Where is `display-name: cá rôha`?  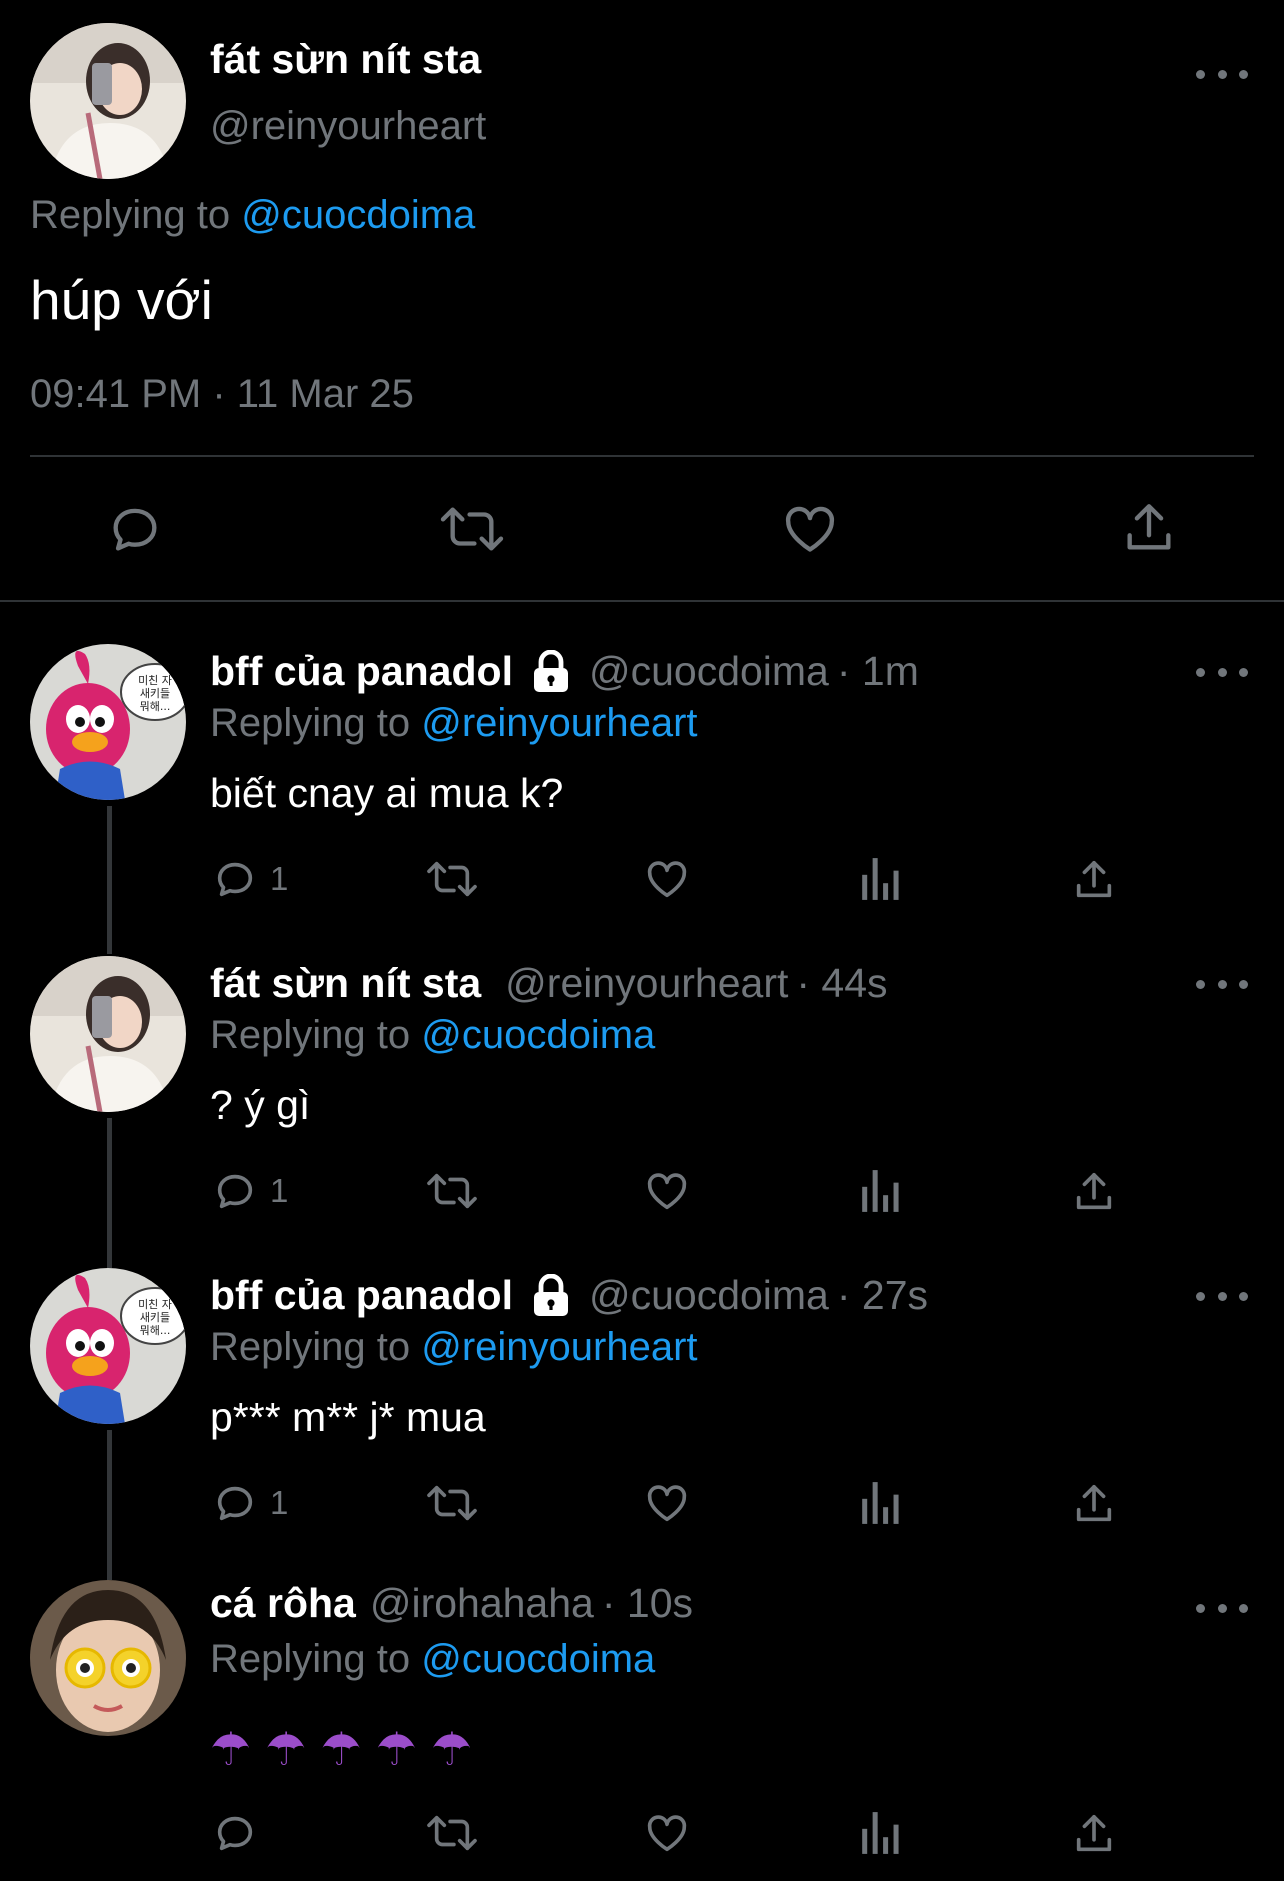 display-name: cá rôha is located at coordinates (283, 1603).